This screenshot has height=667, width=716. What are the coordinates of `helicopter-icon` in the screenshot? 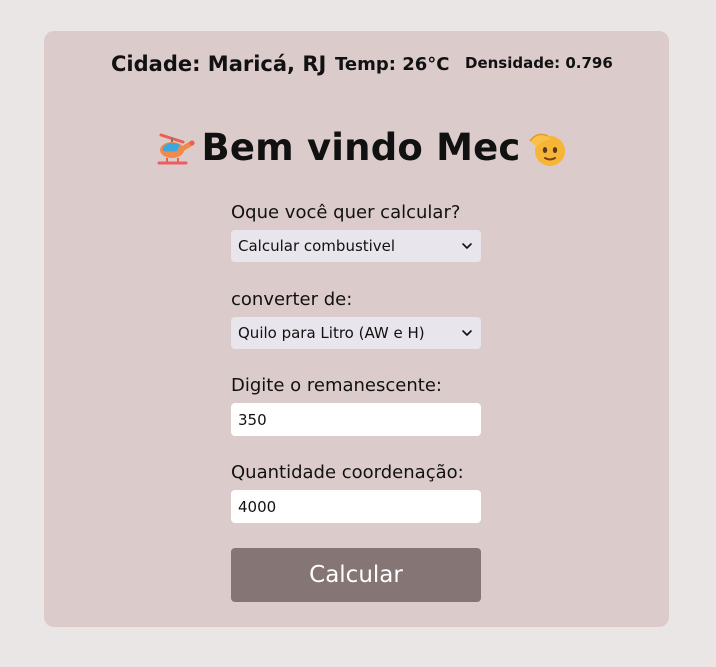 It's located at (176, 148).